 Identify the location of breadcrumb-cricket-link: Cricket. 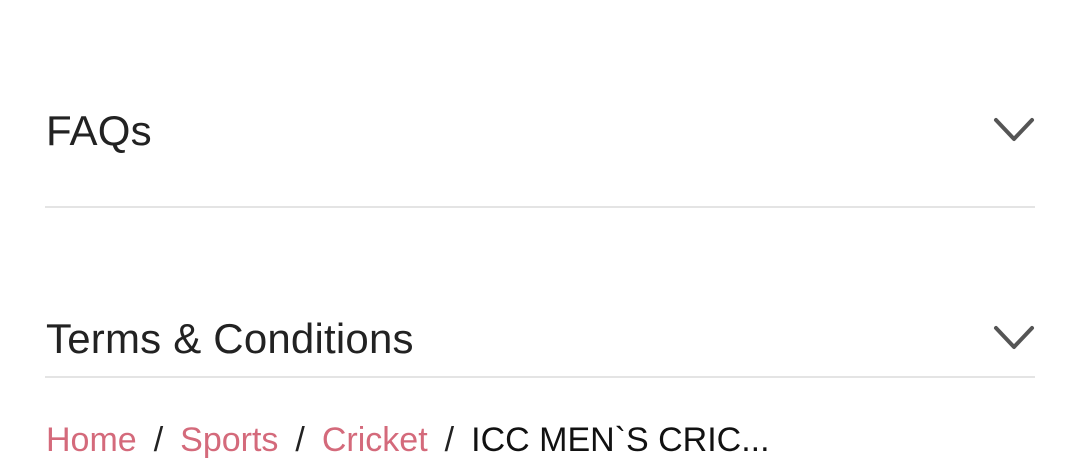
(375, 440).